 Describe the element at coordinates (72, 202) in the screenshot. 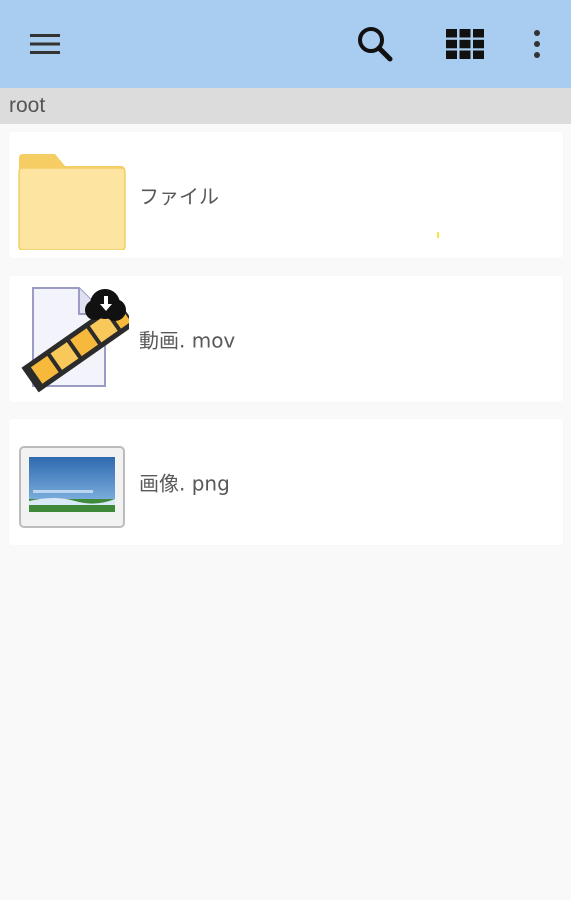

I see `folder-icon` at that location.